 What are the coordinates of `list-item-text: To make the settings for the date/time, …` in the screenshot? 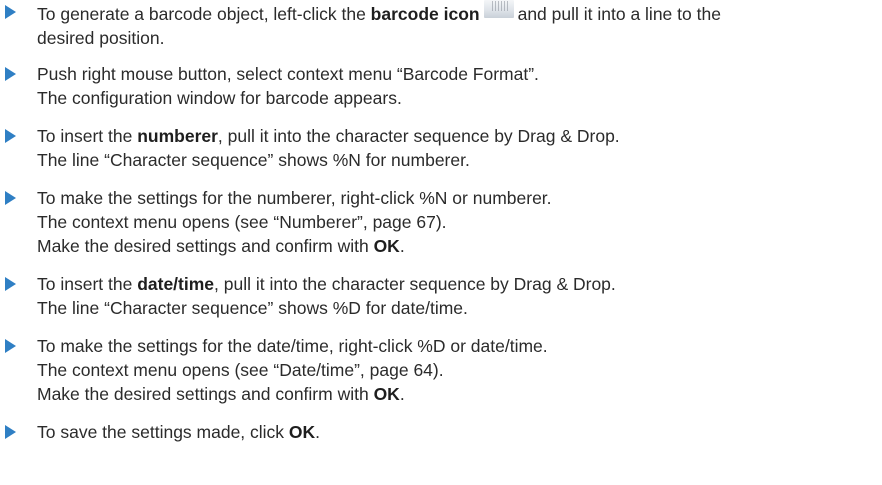 It's located at (457, 370).